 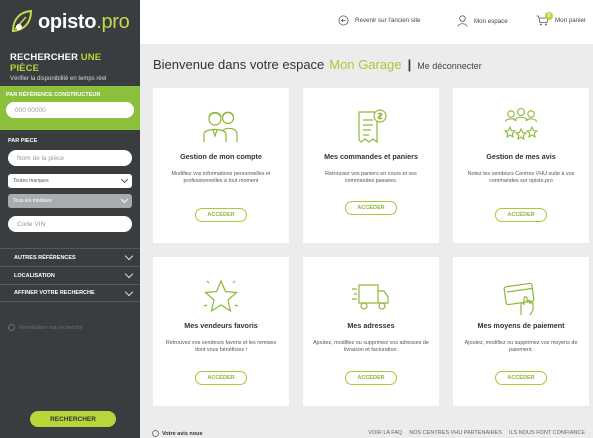 I want to click on cart-count-badge: 0, so click(x=549, y=16).